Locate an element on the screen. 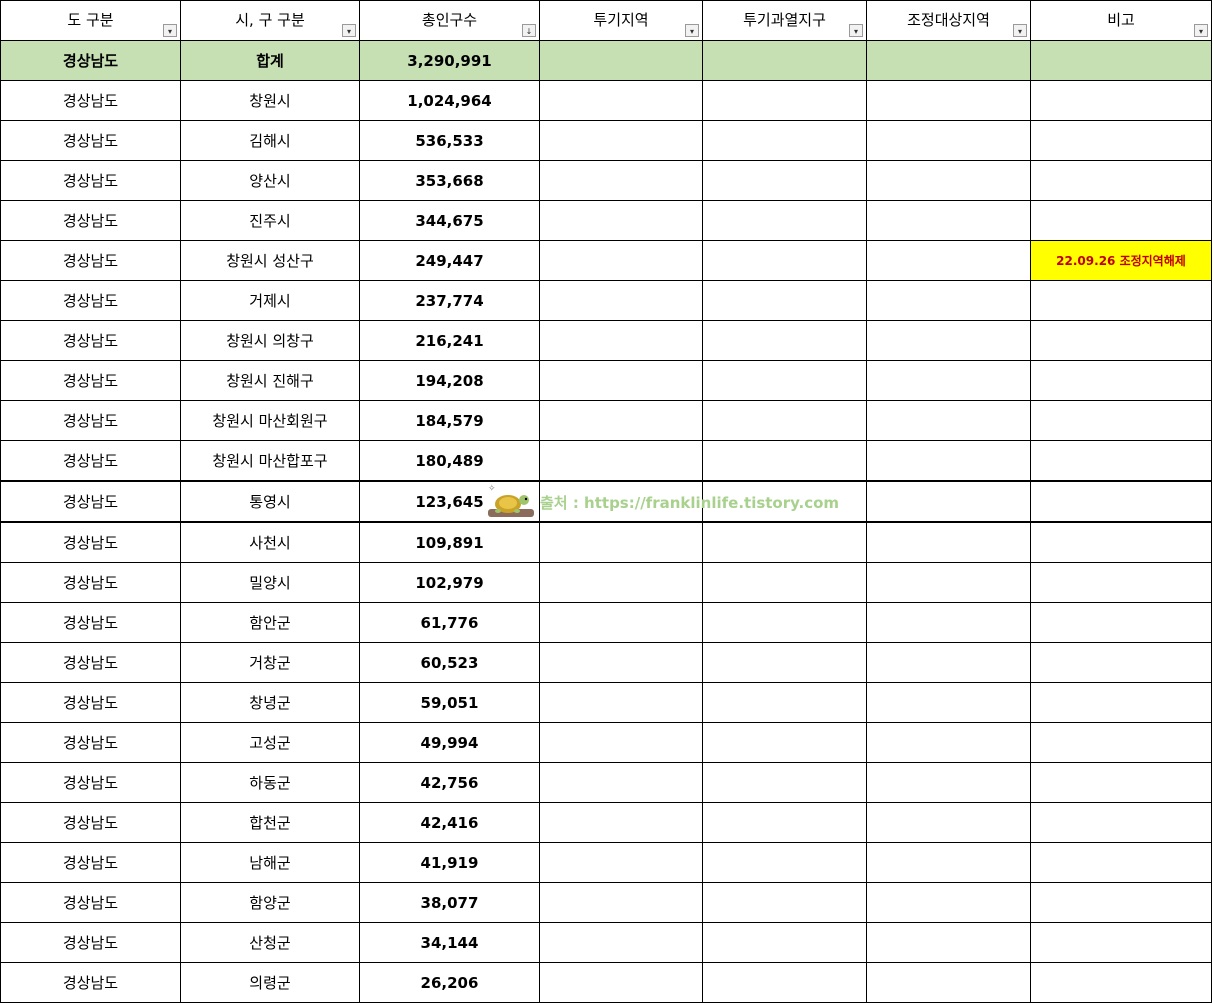  cell-city: 함양군 is located at coordinates (270, 902).